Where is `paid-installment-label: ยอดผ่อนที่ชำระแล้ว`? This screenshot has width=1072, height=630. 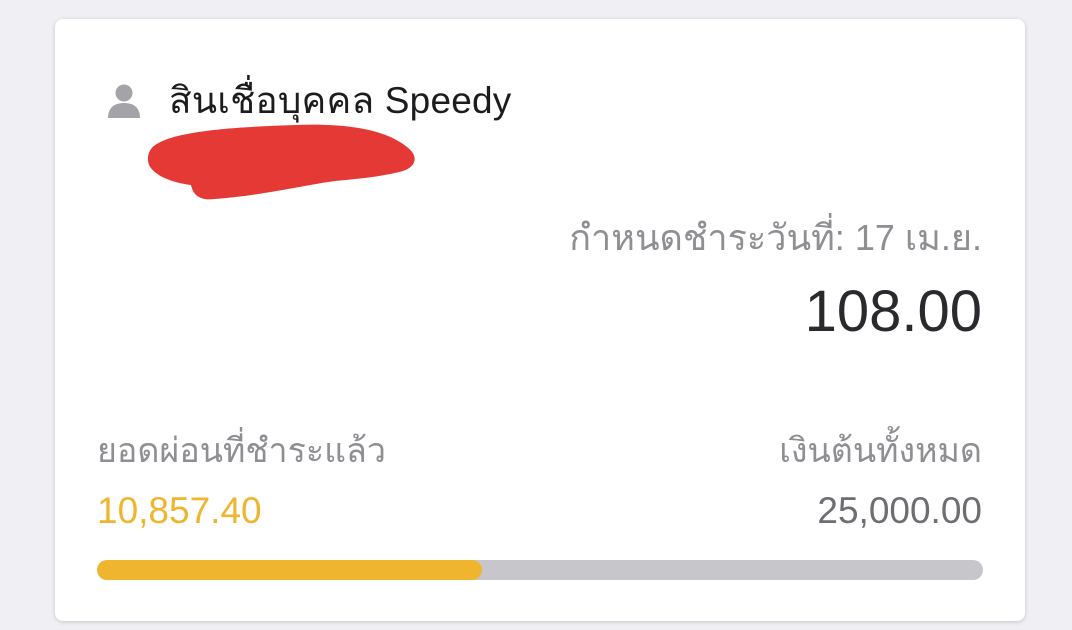
paid-installment-label: ยอดผ่อนที่ชำระแล้ว is located at coordinates (241, 451).